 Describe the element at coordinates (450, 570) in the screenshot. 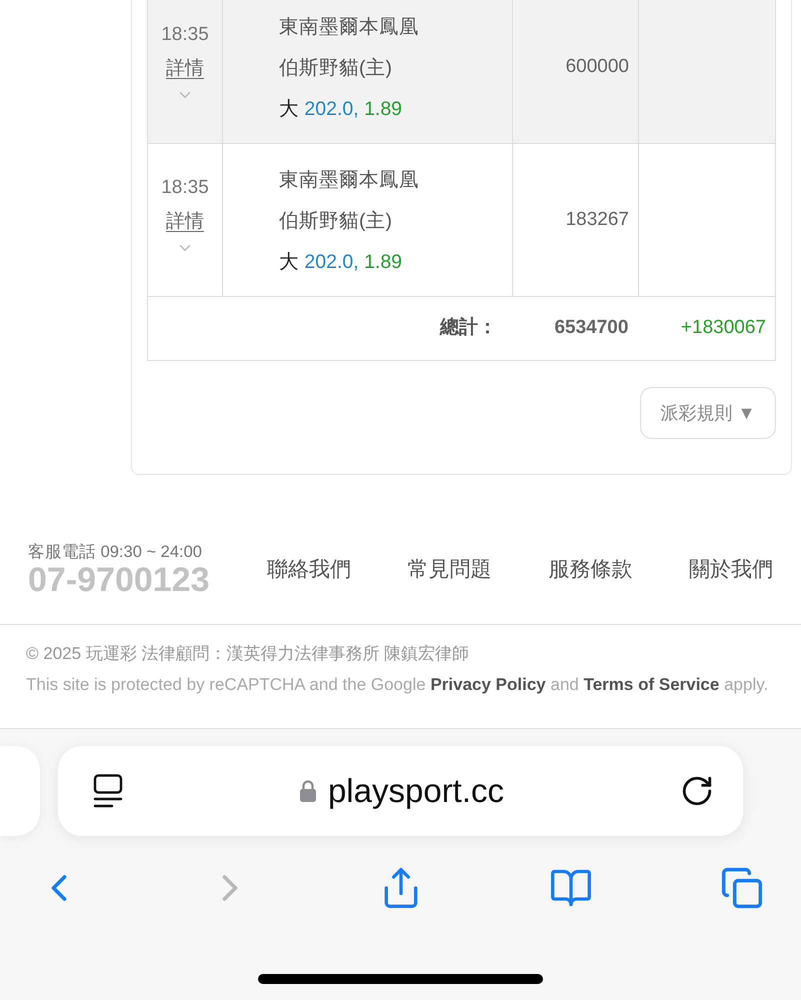

I see `footer-link: 常見問題` at that location.